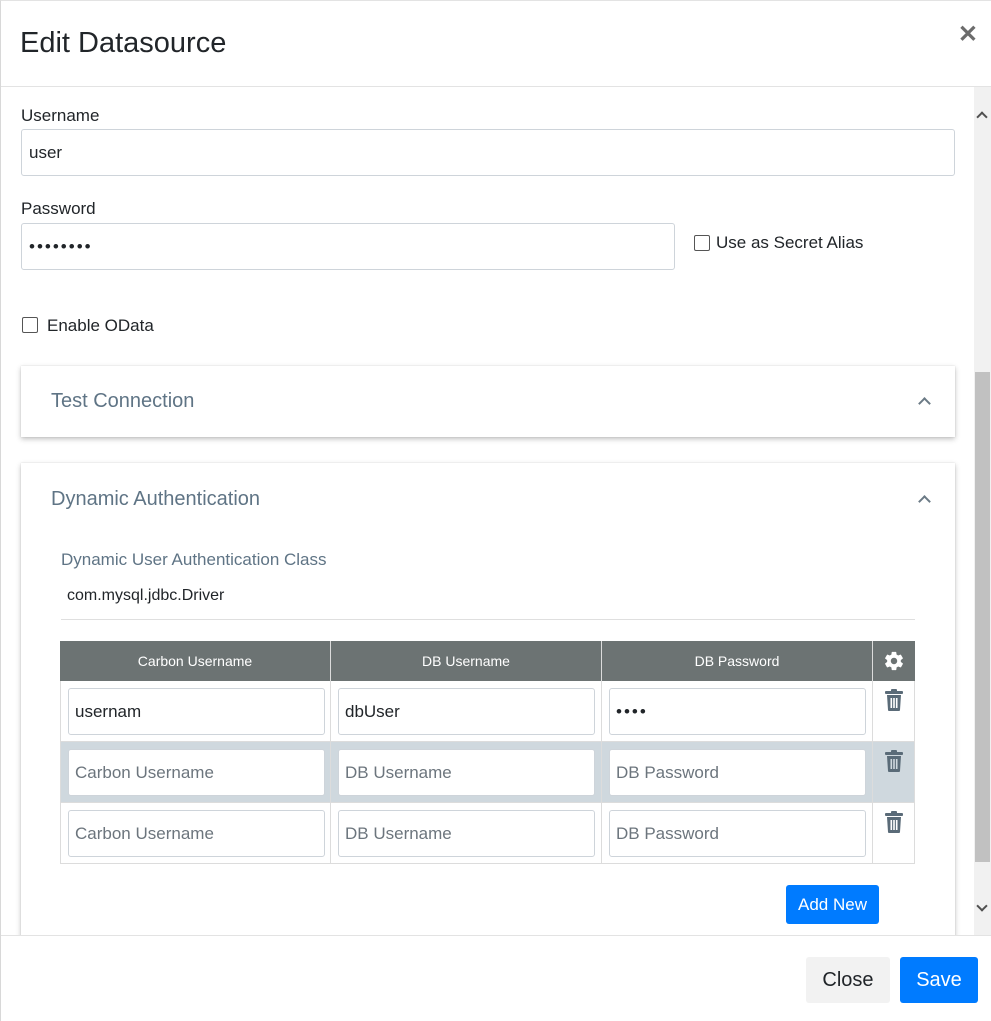 This screenshot has height=1021, width=991. I want to click on add-new-button: Add New, so click(832, 904).